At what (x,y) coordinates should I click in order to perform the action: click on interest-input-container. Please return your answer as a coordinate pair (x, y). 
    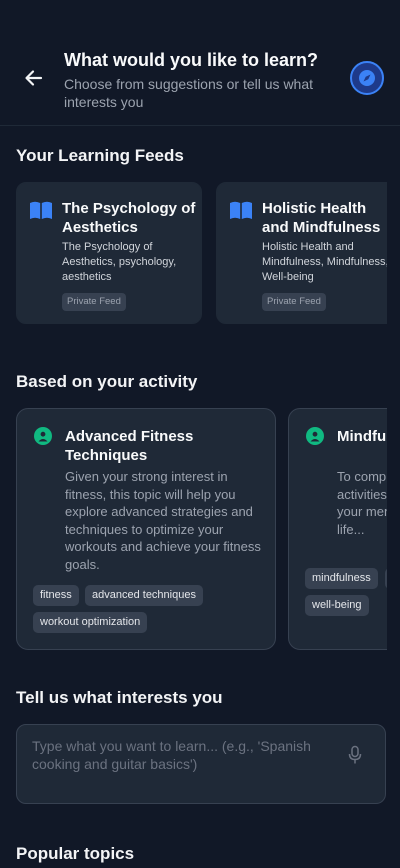
    Looking at the image, I should click on (201, 764).